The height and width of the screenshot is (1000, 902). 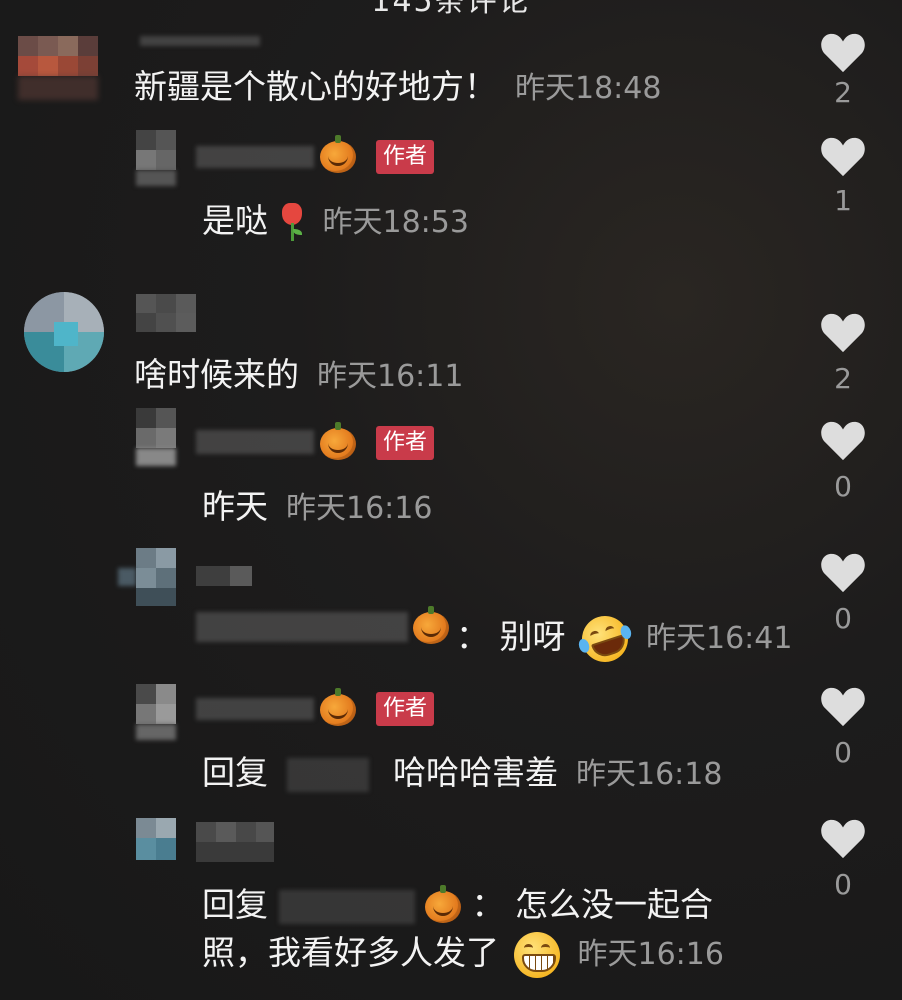 I want to click on tulip-icon, so click(x=292, y=222).